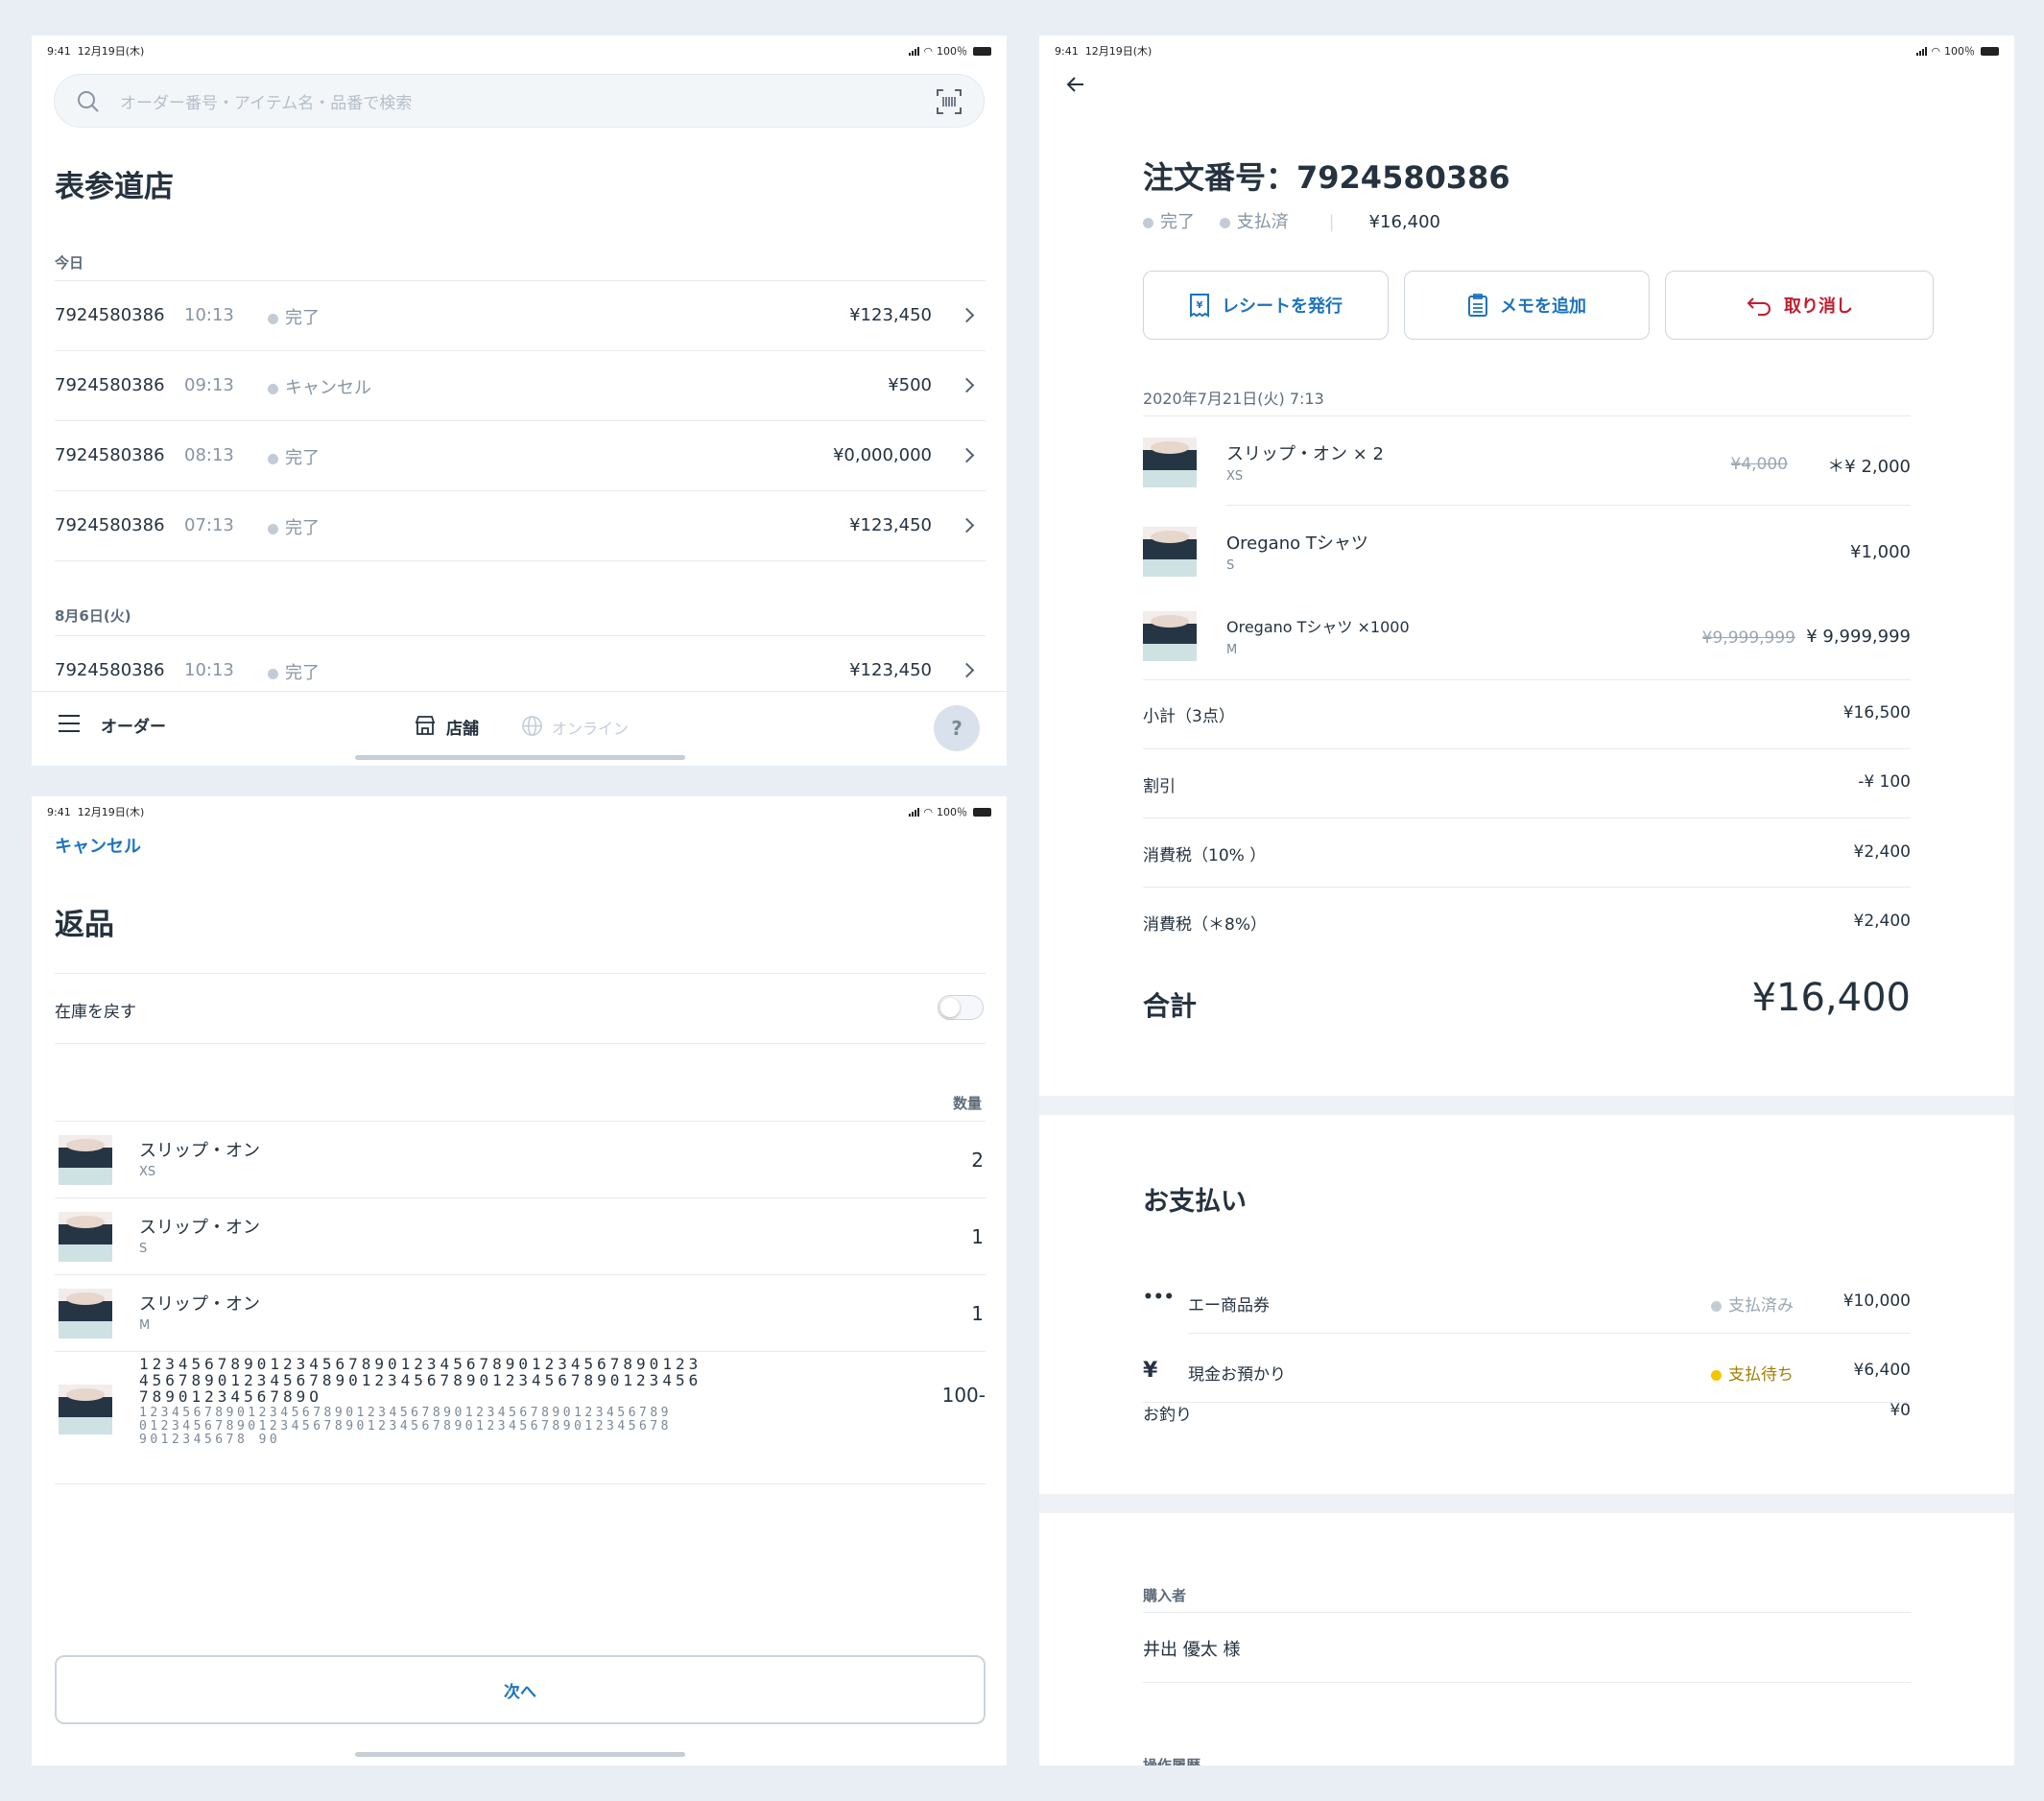 Image resolution: width=2044 pixels, height=1801 pixels. What do you see at coordinates (1526, 459) in the screenshot?
I see `line-item: スリップ・オン × 2 XS ¥4,000 ＊¥ 2,000` at bounding box center [1526, 459].